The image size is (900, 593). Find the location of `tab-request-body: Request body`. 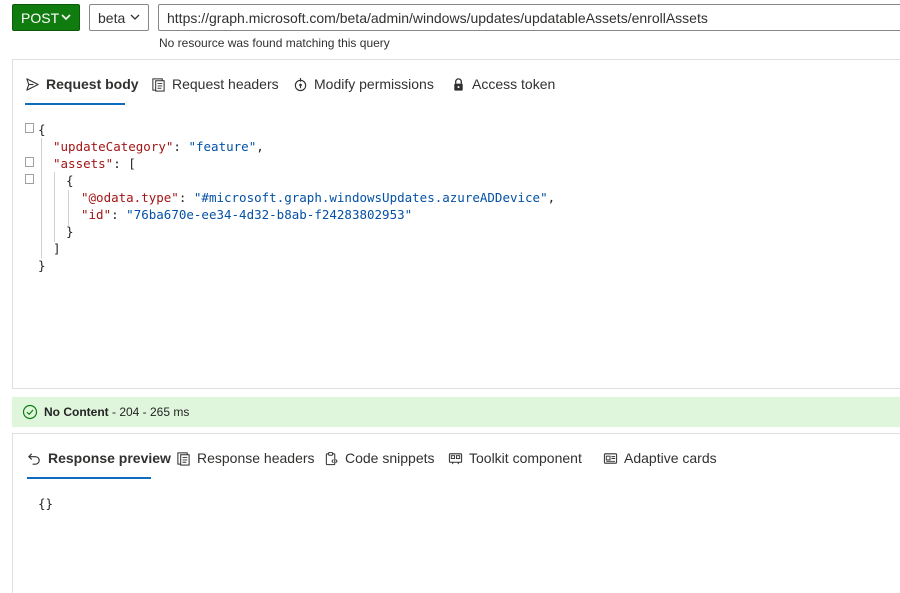

tab-request-body: Request body is located at coordinates (82, 84).